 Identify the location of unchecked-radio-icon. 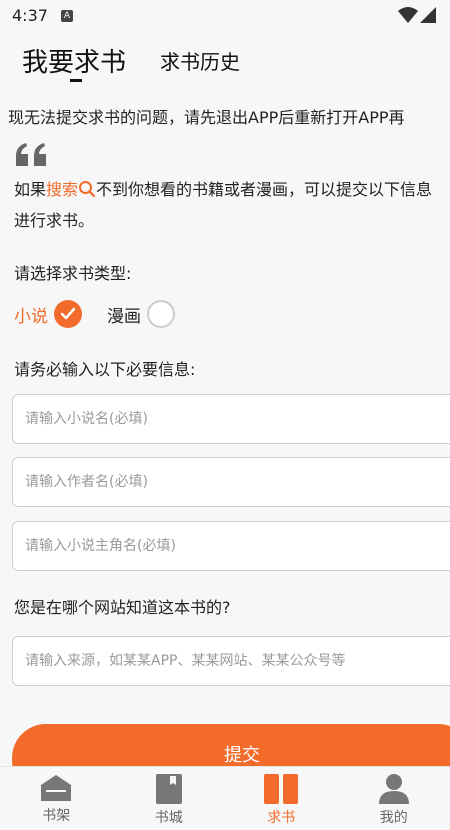
(161, 314).